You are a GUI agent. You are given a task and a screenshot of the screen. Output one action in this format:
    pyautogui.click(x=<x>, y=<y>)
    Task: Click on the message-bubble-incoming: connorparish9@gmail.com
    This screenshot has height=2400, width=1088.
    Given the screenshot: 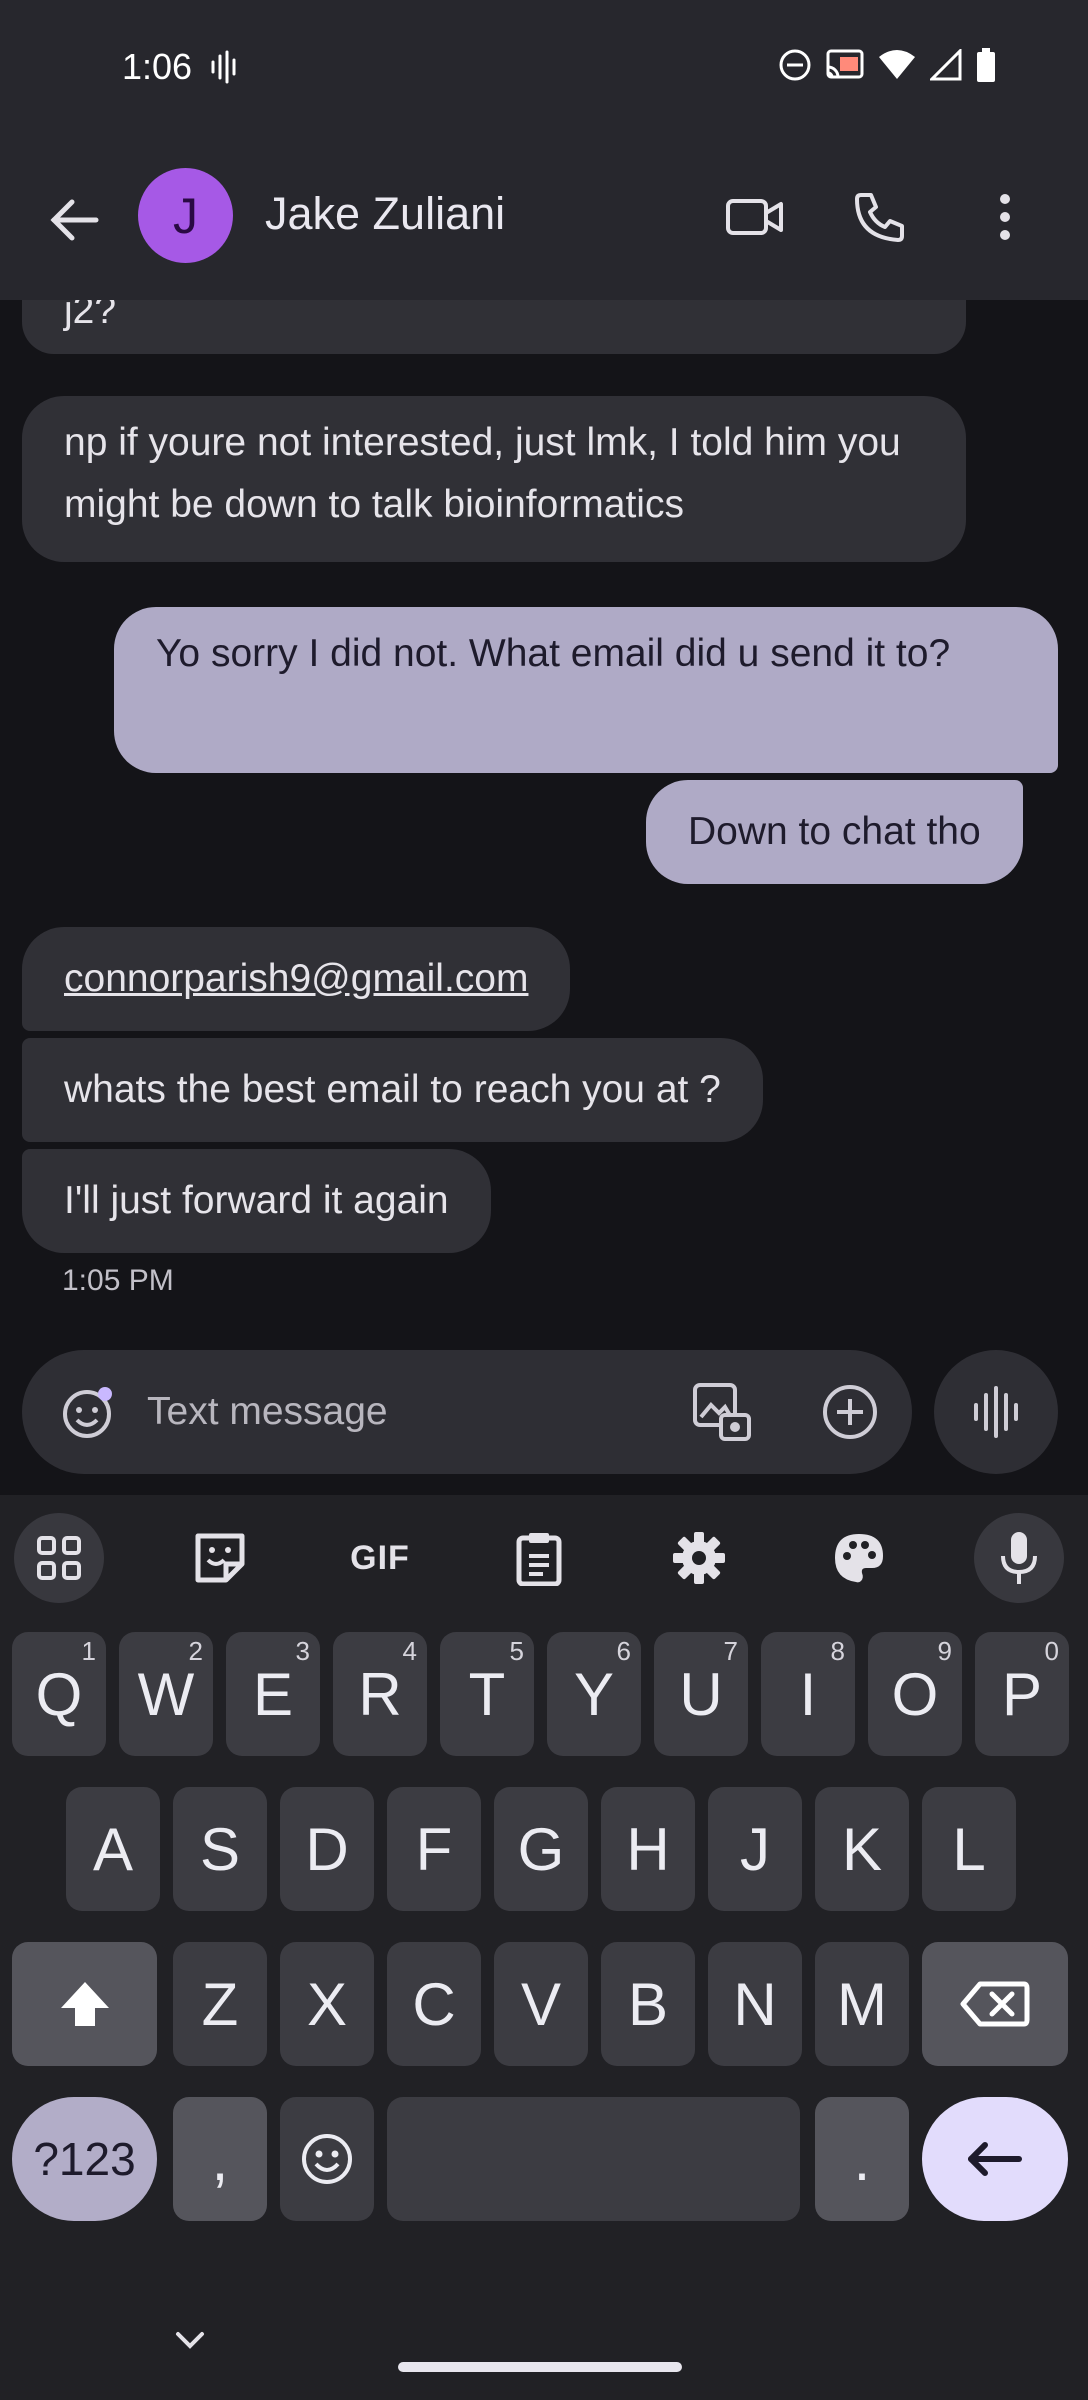 What is the action you would take?
    pyautogui.click(x=296, y=979)
    